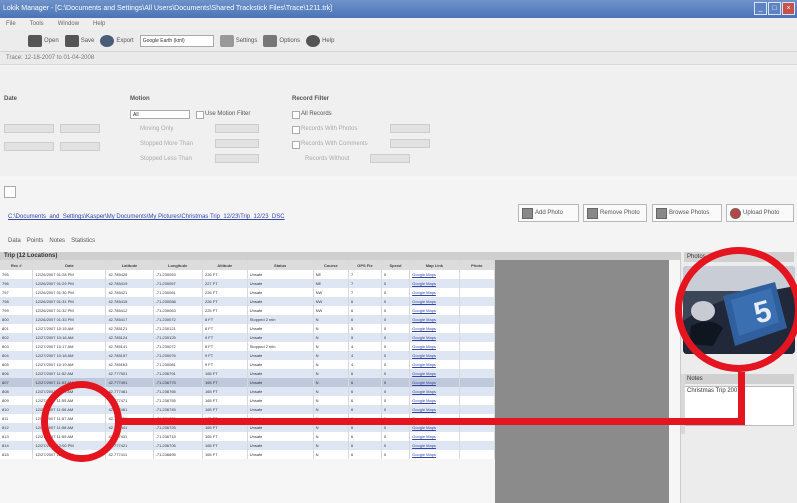 The height and width of the screenshot is (503, 797). What do you see at coordinates (178, 265) in the screenshot?
I see `column-header: Longitude` at bounding box center [178, 265].